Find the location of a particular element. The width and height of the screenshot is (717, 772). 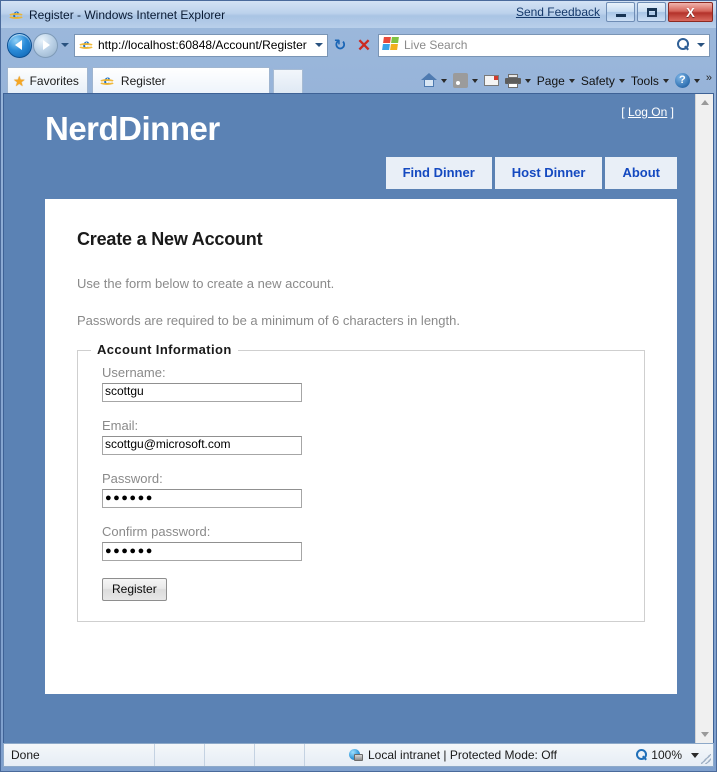

zoom-control: 100% is located at coordinates (667, 755).